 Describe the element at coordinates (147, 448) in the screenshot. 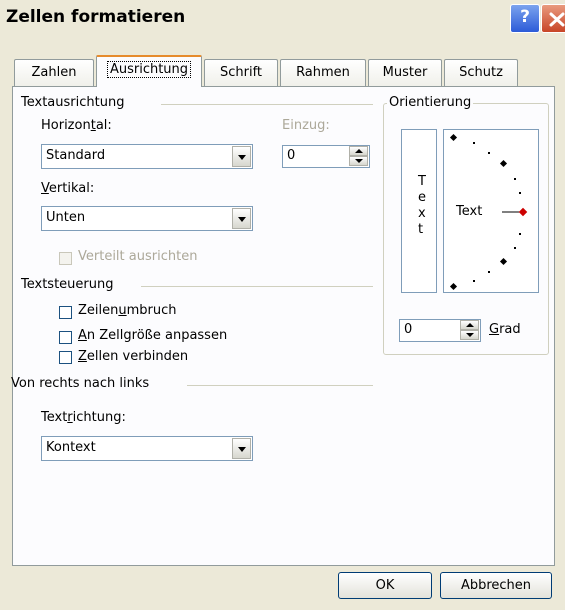

I see `textrichtung-select: Kontext` at that location.